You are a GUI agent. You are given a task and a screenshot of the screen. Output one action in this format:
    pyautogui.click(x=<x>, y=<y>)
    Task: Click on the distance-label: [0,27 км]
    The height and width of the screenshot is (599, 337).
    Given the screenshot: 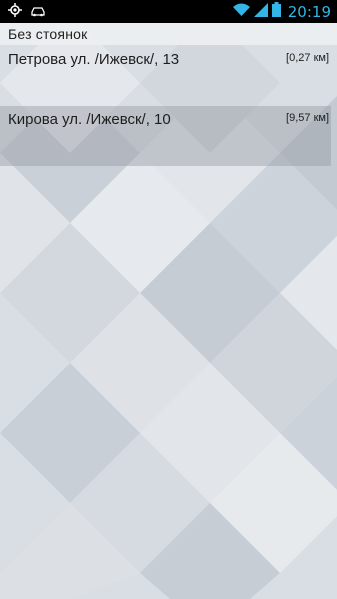 What is the action you would take?
    pyautogui.click(x=307, y=58)
    